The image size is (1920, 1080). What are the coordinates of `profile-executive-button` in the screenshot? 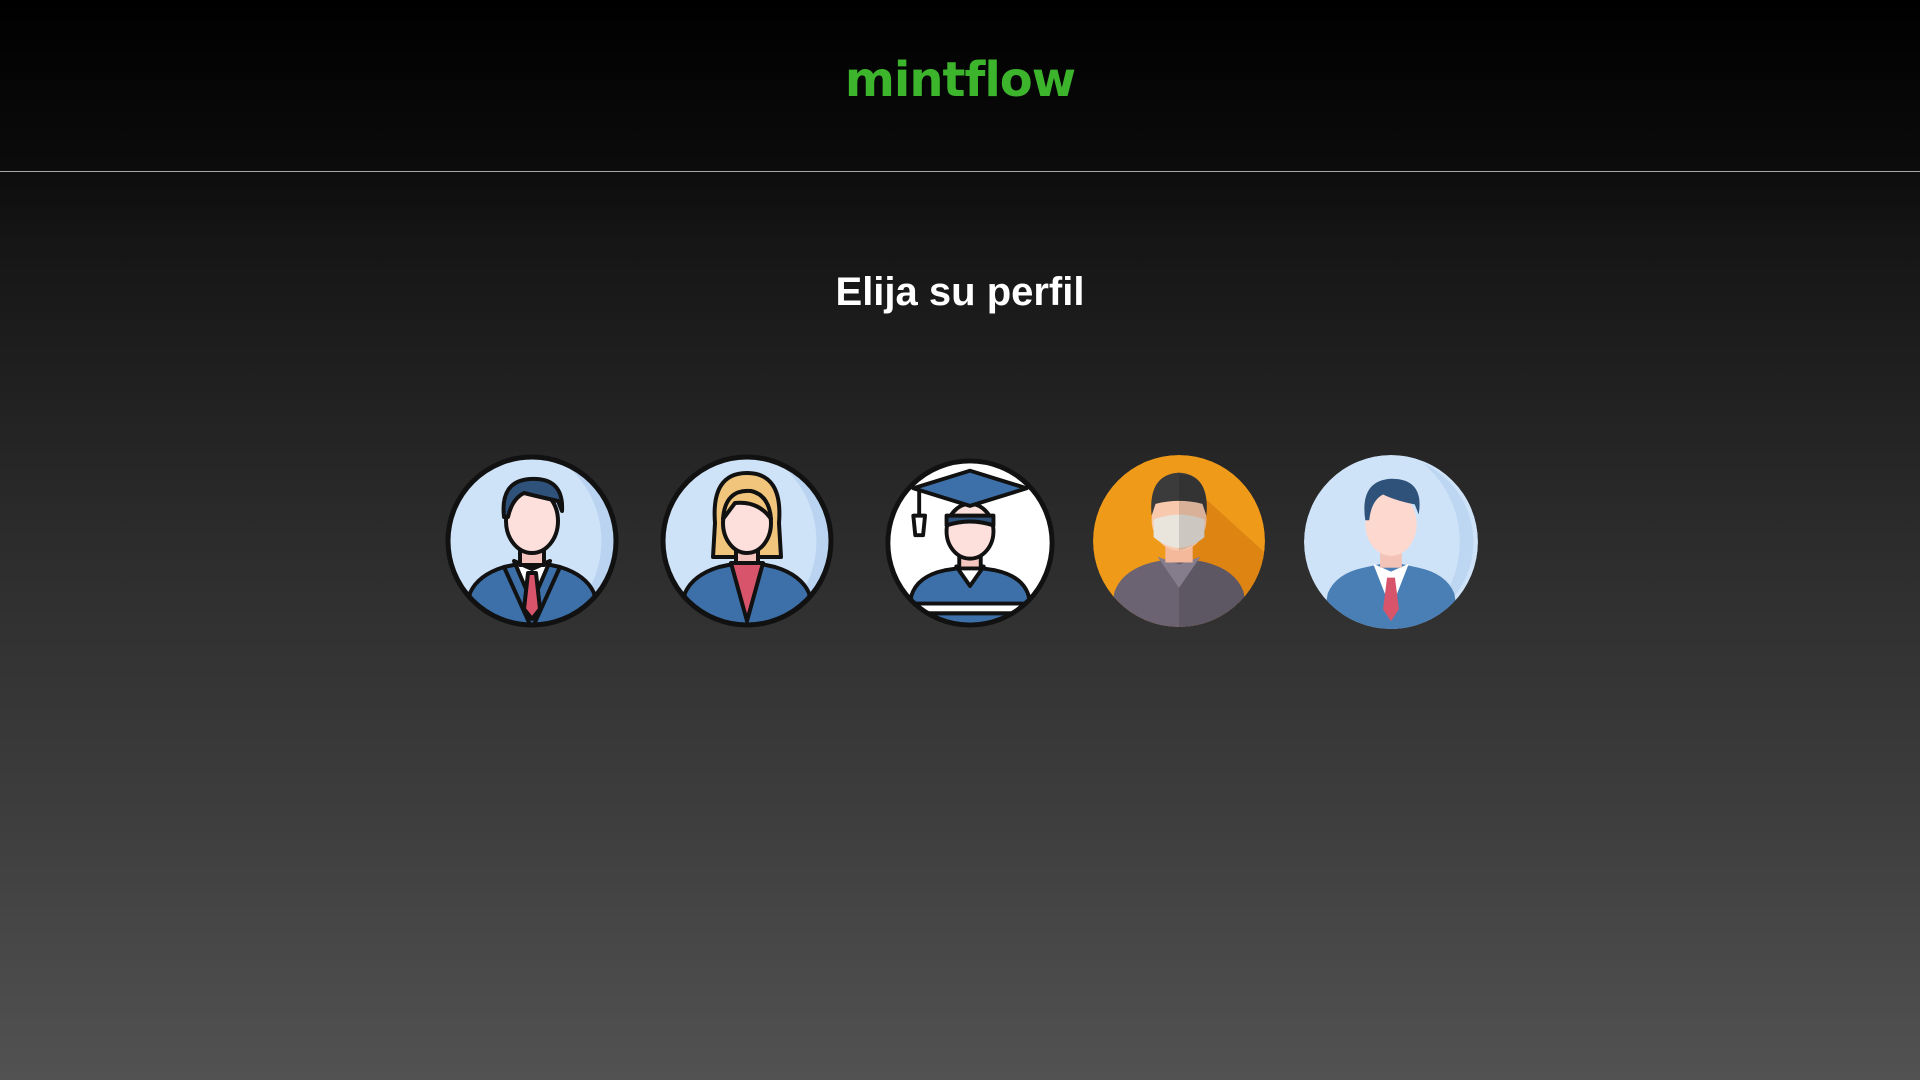 It's located at (1391, 542).